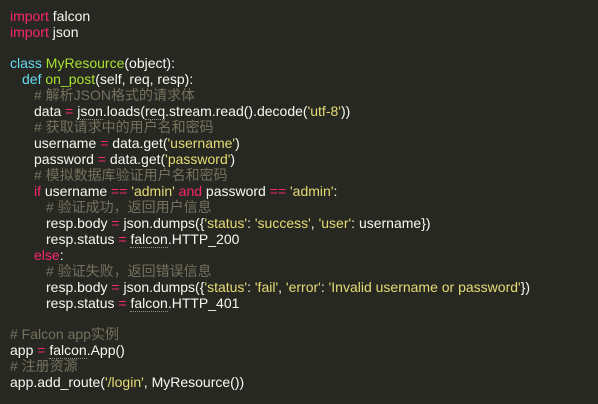 The image size is (598, 404). Describe the element at coordinates (143, 239) in the screenshot. I see `code-line-15: resp.status = falcon.HTTP_200` at that location.